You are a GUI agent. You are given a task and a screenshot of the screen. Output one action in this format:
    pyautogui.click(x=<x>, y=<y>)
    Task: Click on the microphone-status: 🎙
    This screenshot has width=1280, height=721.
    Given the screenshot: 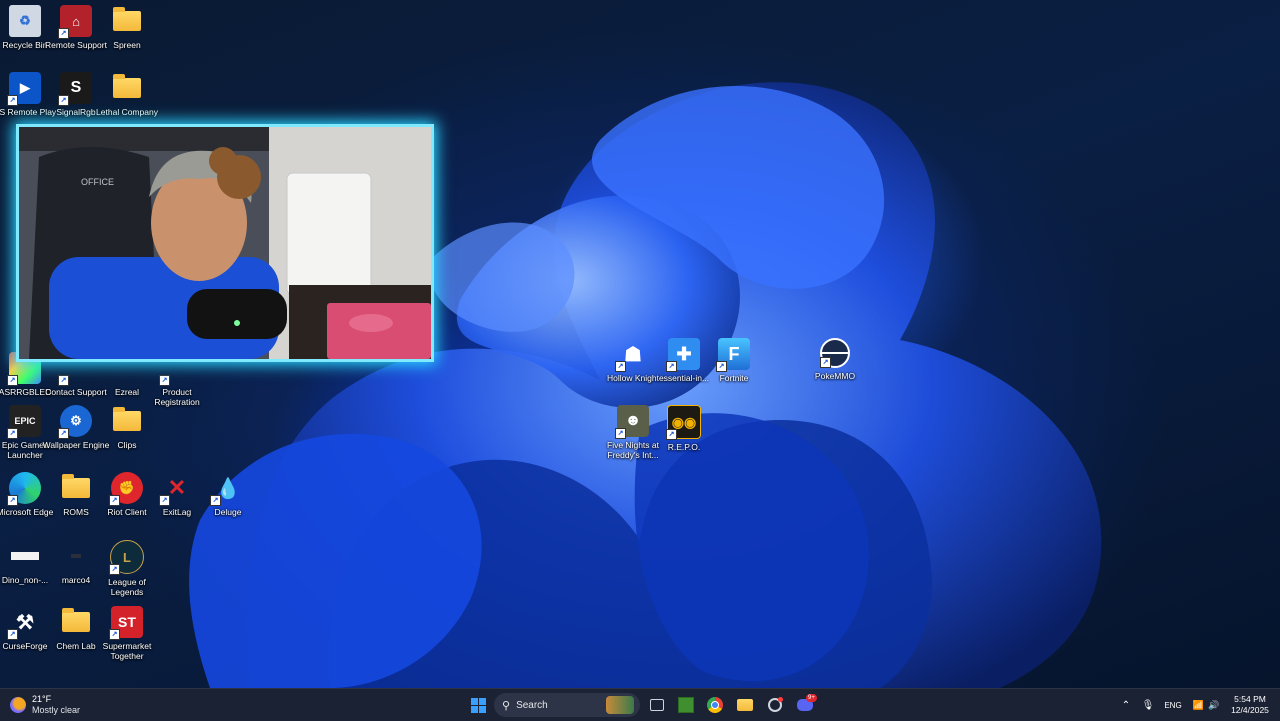 What is the action you would take?
    pyautogui.click(x=1148, y=705)
    